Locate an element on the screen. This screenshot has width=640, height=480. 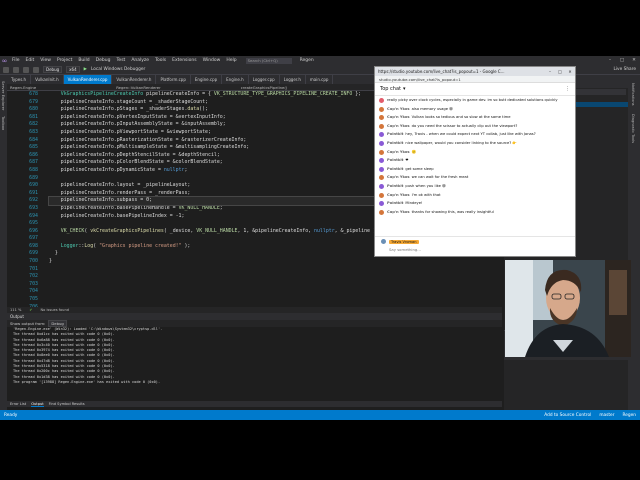
menu-edit: Edit is located at coordinates (30, 60).